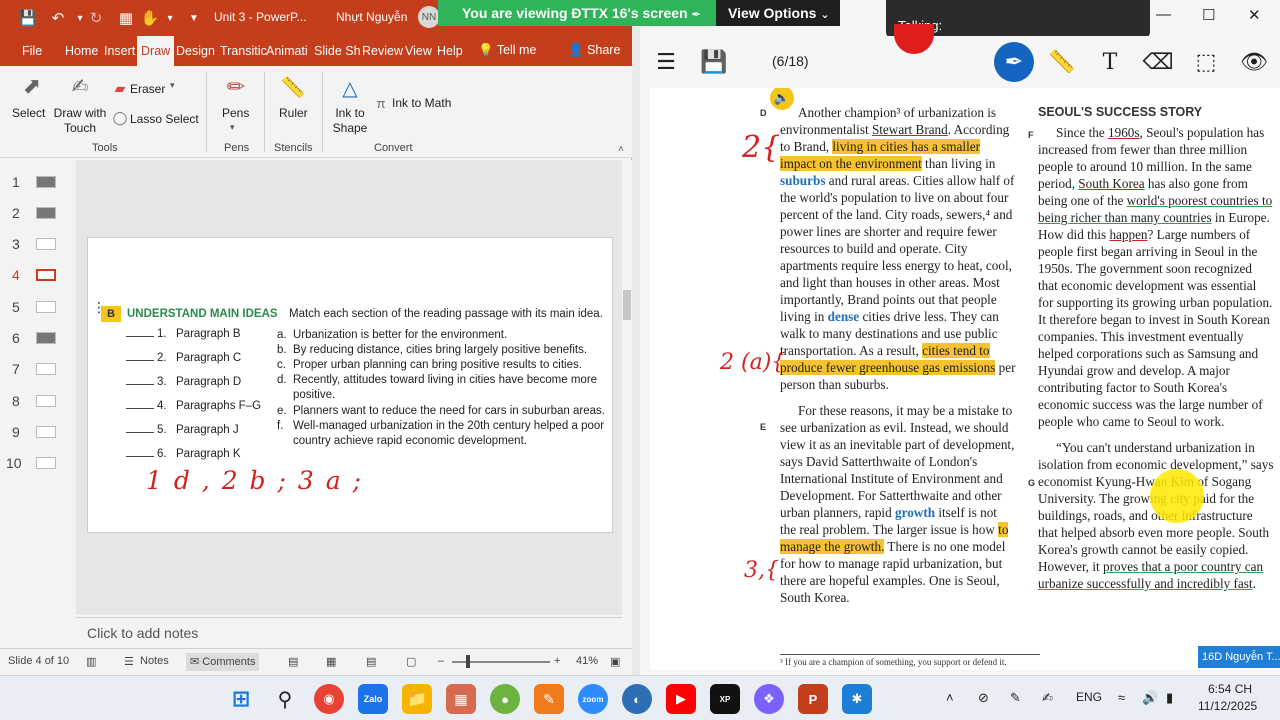  Describe the element at coordinates (194, 18) in the screenshot. I see `more-commands-icon: ▼` at that location.